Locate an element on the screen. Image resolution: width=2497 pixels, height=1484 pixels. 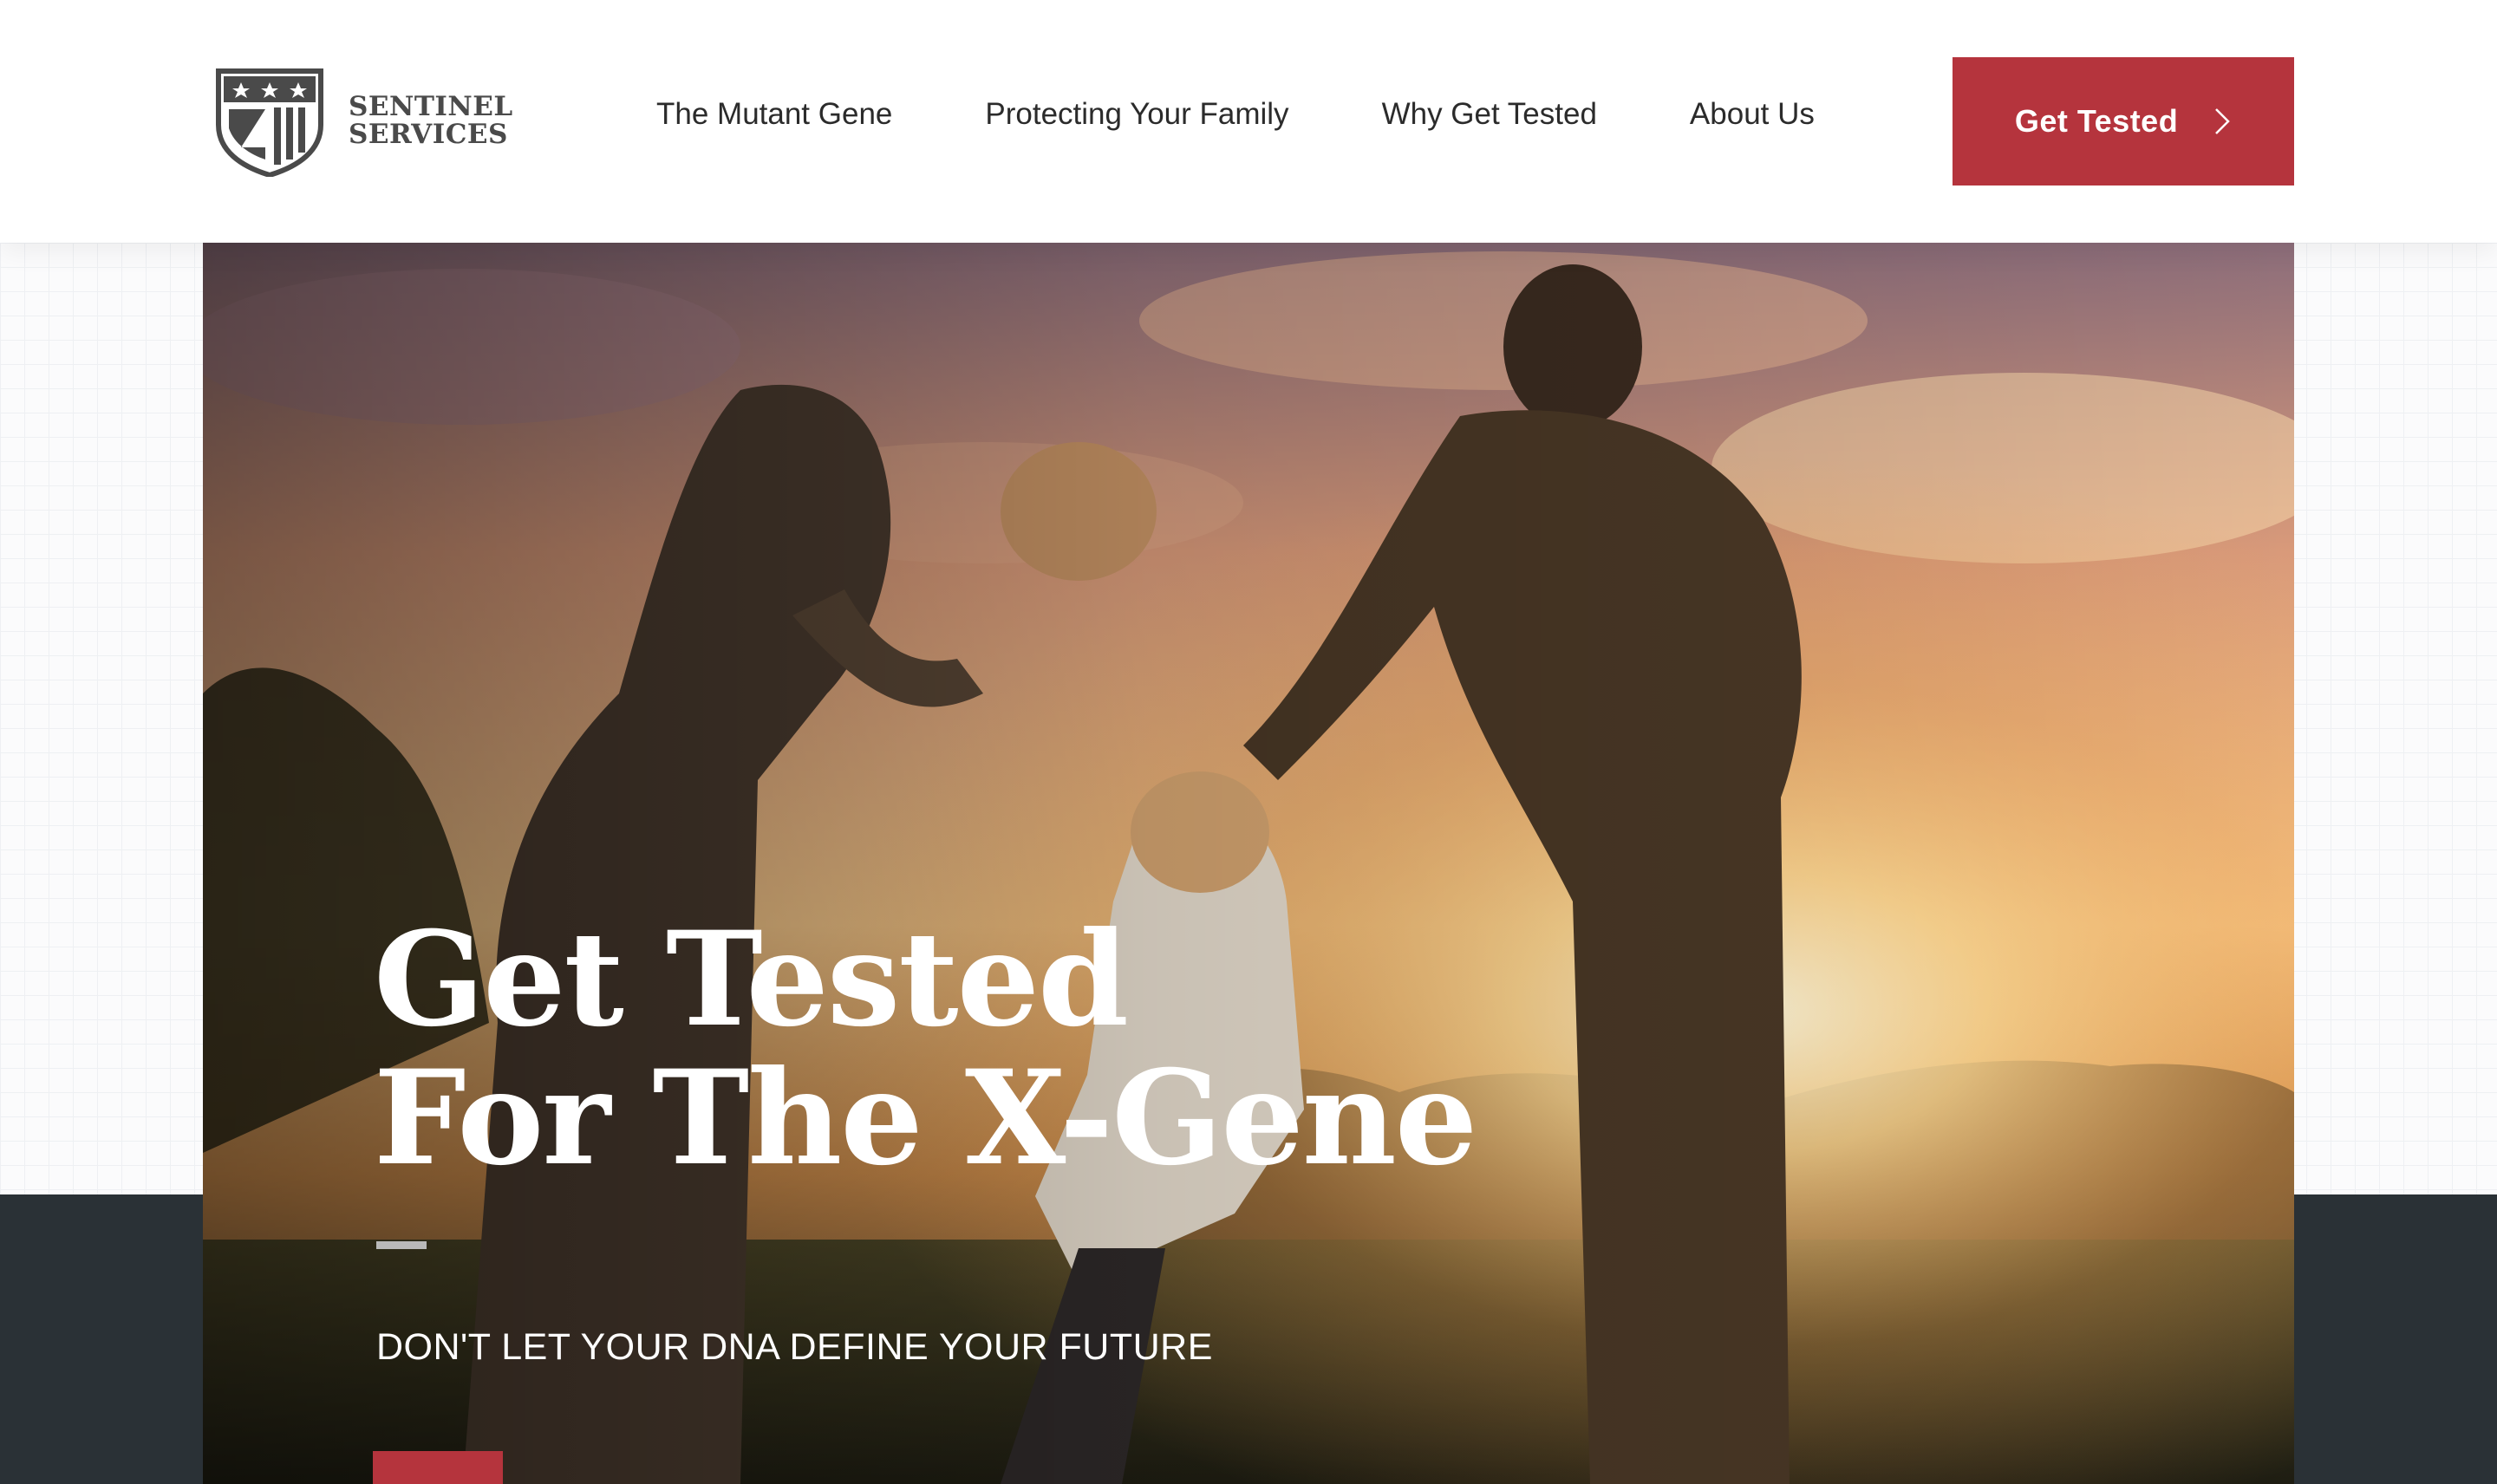
brand-name-line2: SERVICES is located at coordinates (428, 134).